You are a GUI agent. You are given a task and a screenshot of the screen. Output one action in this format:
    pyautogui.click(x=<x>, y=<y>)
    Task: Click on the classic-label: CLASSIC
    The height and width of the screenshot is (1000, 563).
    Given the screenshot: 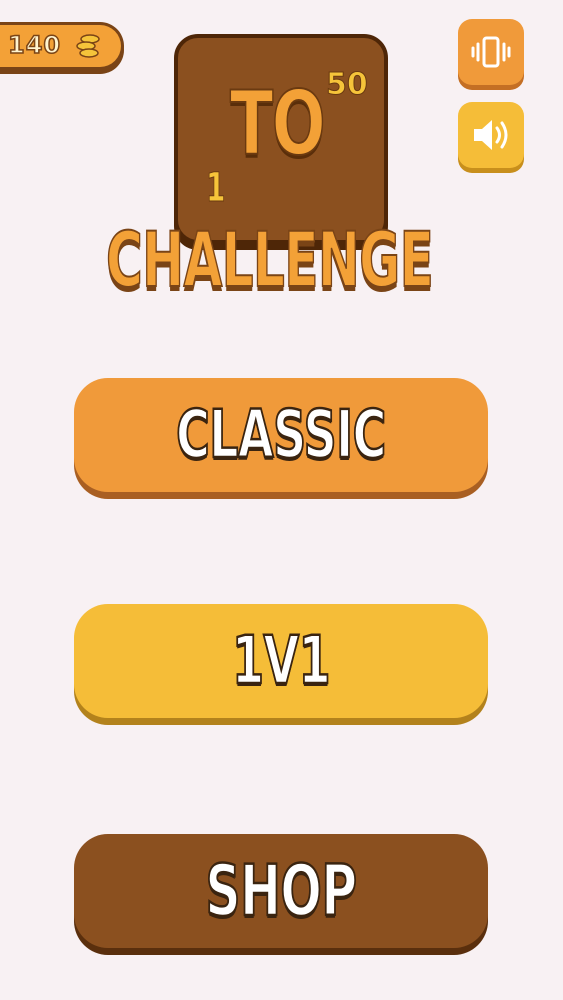 What is the action you would take?
    pyautogui.click(x=281, y=434)
    